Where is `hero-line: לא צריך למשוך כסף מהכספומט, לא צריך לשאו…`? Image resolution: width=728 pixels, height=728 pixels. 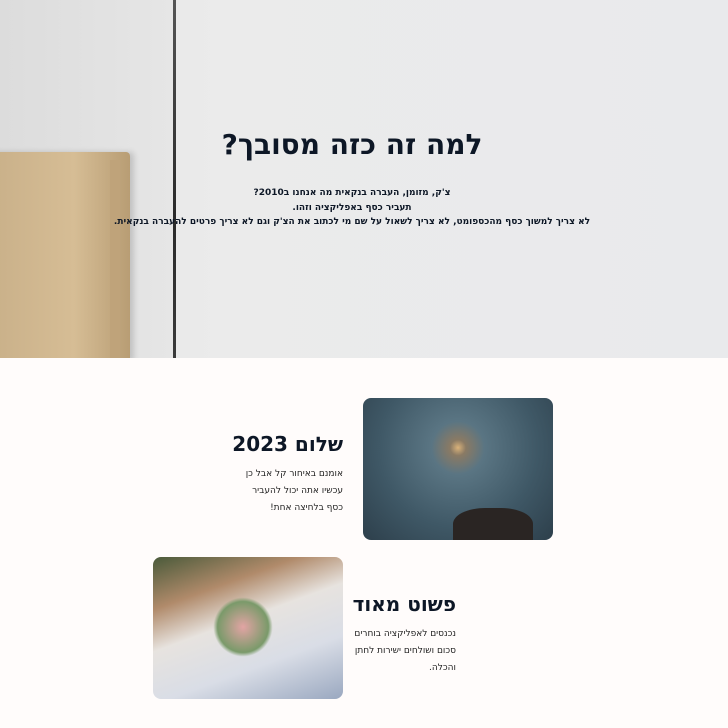
hero-line: לא צריך למשוך כסף מהכספומט, לא צריך לשאו… is located at coordinates (352, 222).